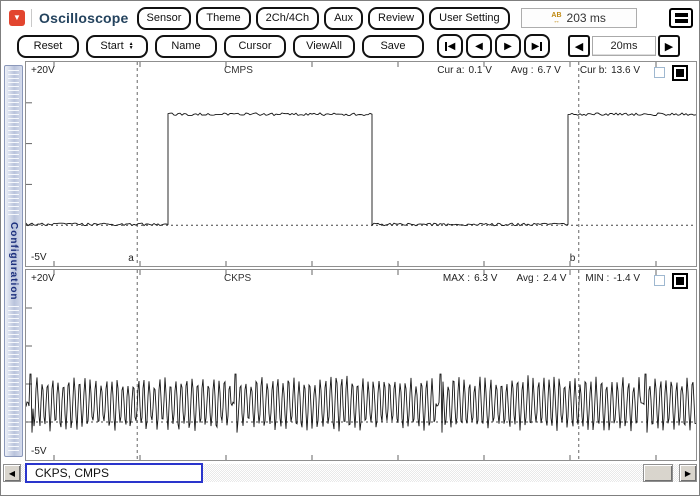 The image size is (700, 496). I want to click on skip-end-icon: ▶, so click(535, 46).